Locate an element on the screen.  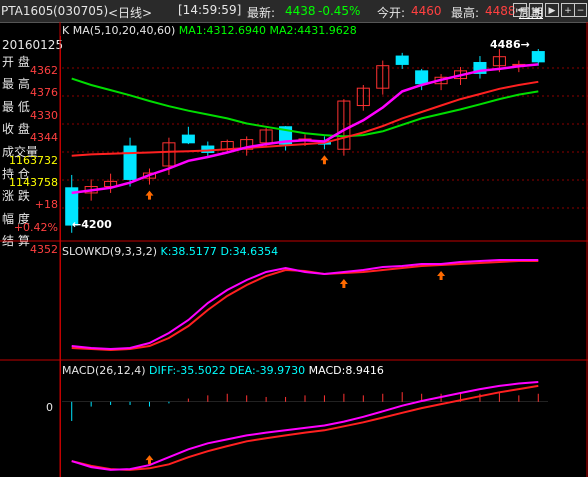
macd-name: MACD(26,12,4) is located at coordinates (104, 370).